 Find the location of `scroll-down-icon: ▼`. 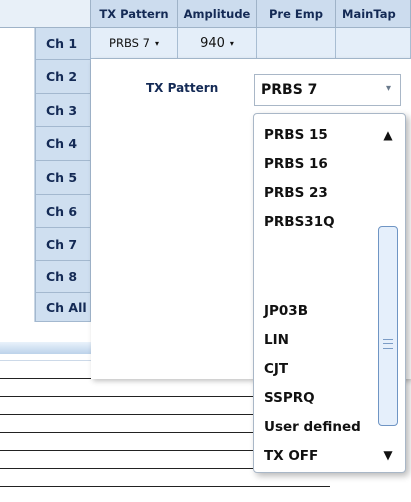

scroll-down-icon: ▼ is located at coordinates (388, 455).